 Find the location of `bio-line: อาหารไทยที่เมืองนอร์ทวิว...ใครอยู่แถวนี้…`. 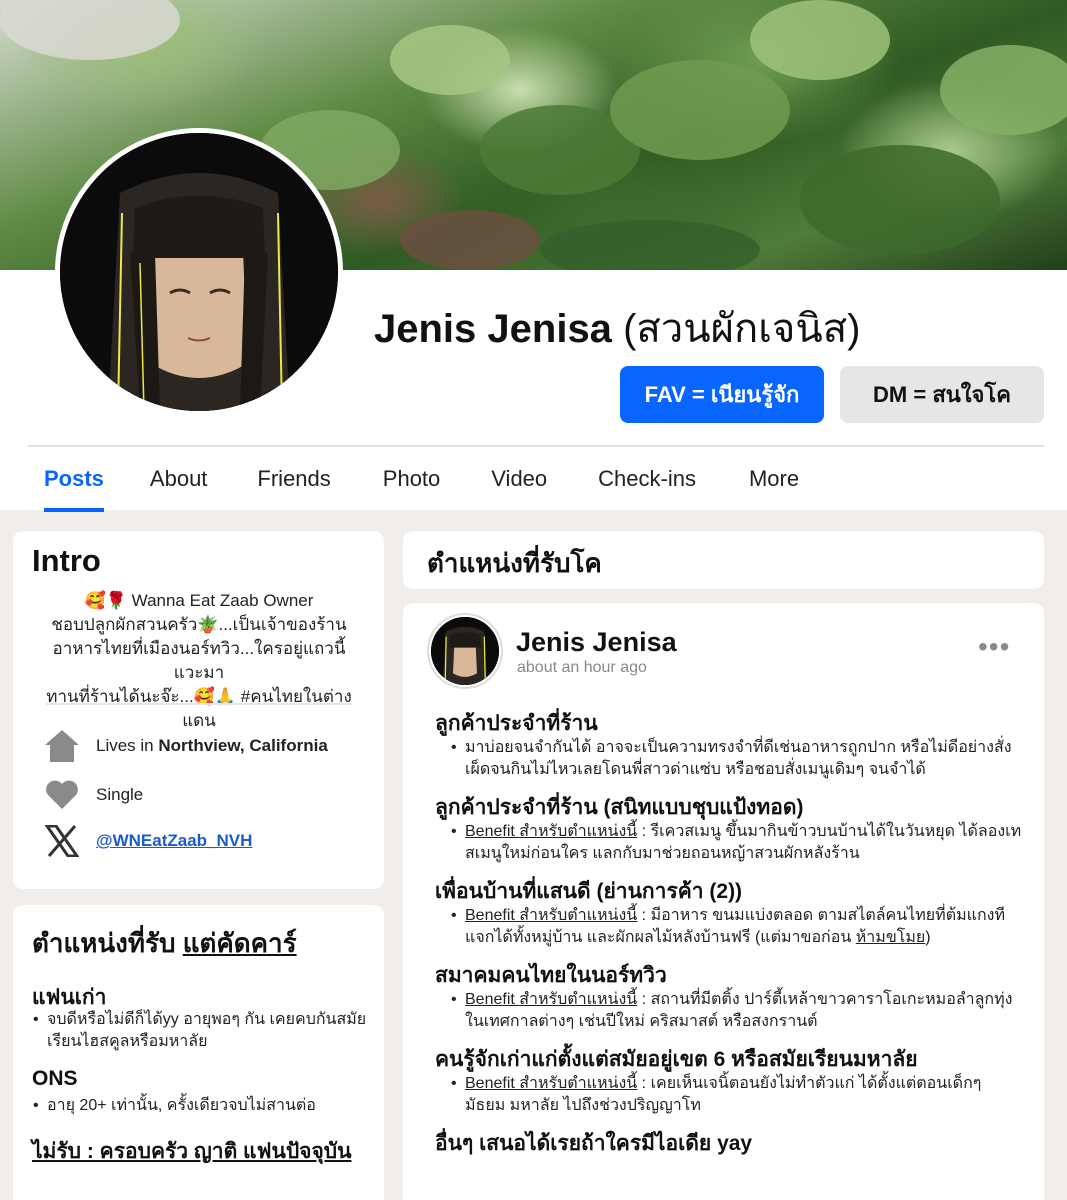

bio-line: อาหารไทยที่เมืองนอร์ทวิว...ใครอยู่แถวนี้… is located at coordinates (199, 660).